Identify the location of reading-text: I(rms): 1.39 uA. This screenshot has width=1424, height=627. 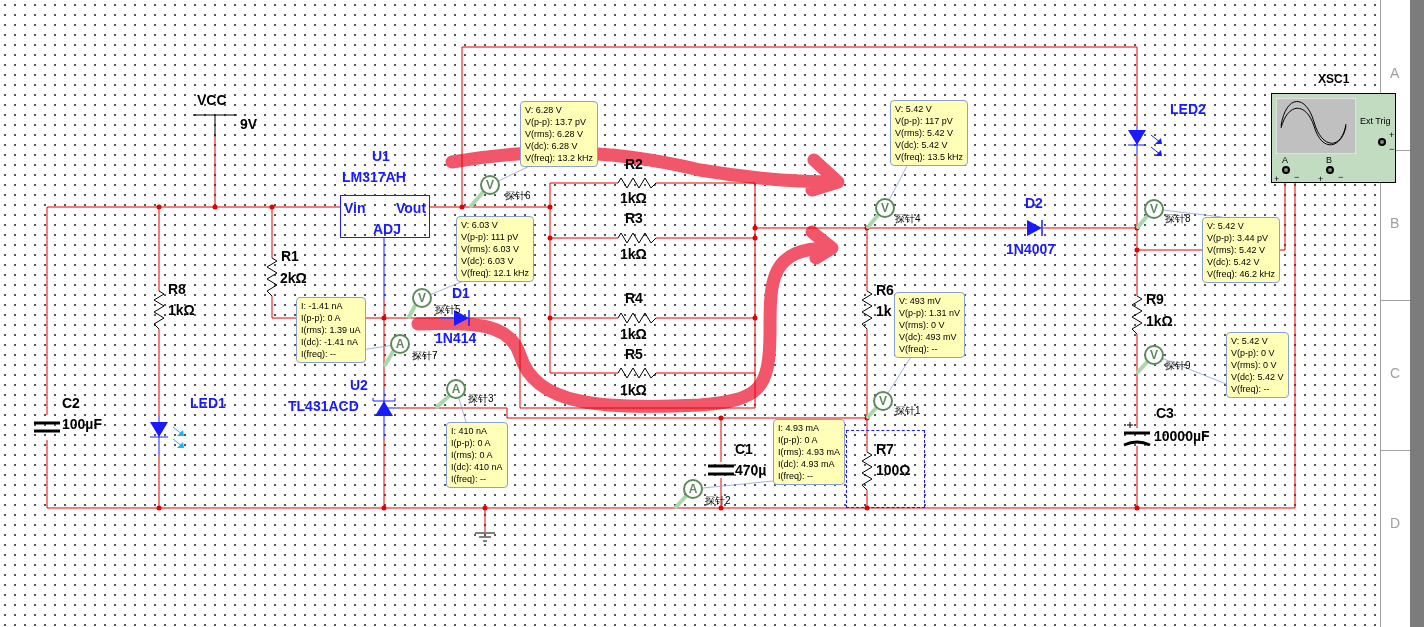
(331, 330).